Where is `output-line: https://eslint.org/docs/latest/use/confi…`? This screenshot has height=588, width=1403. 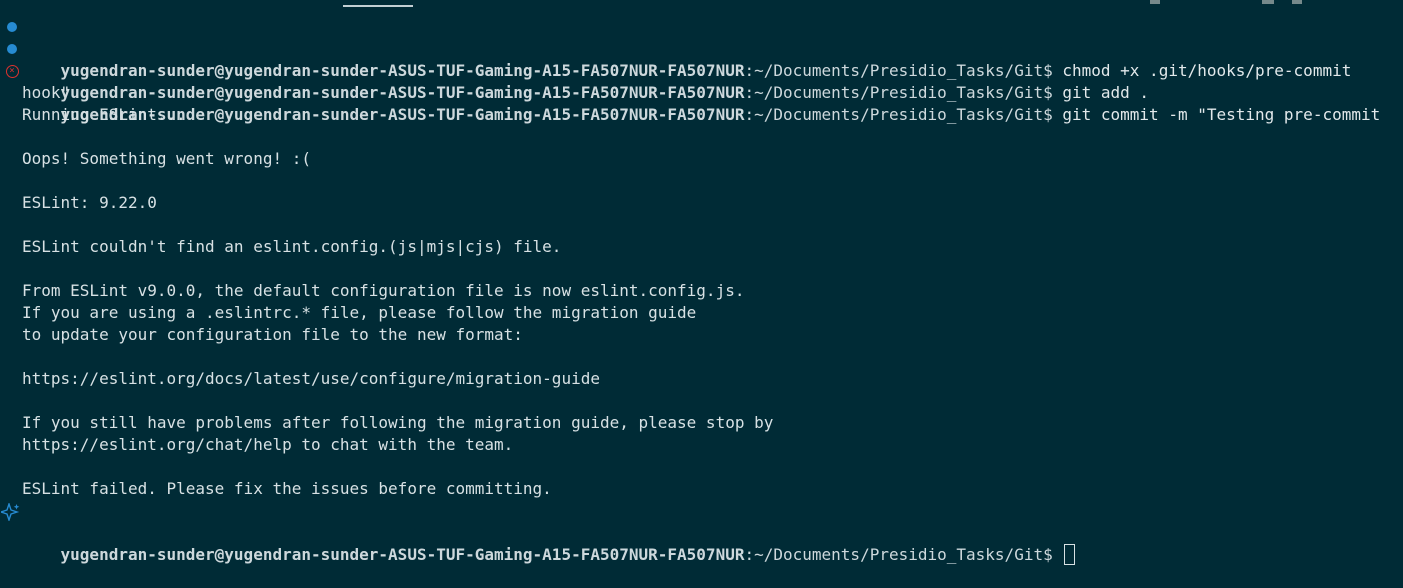 output-line: https://eslint.org/docs/latest/use/confi… is located at coordinates (311, 378).